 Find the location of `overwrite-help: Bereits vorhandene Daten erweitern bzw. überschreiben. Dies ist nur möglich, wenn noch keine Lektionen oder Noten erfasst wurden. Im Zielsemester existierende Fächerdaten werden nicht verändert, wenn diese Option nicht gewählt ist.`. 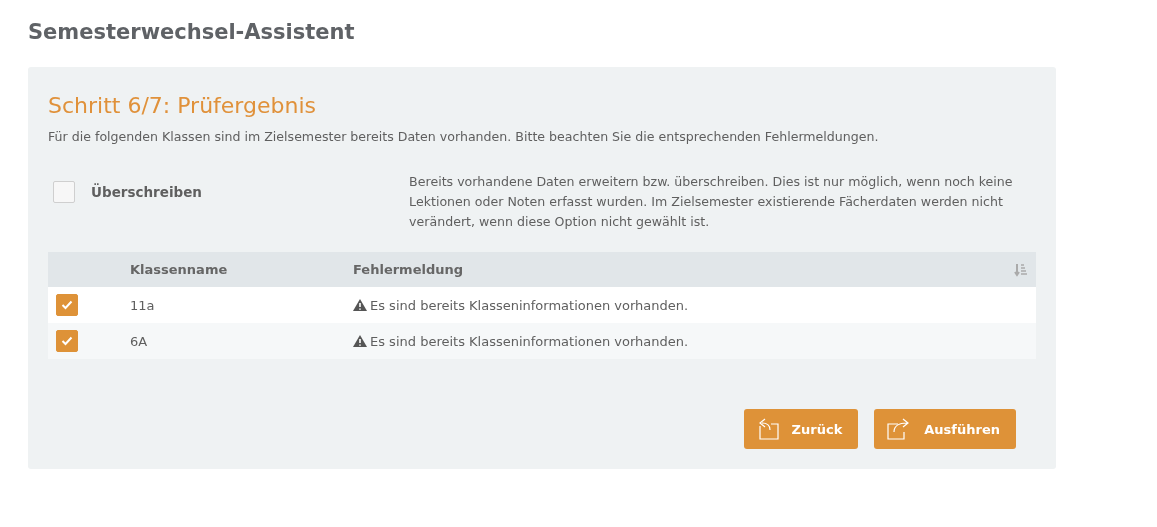

overwrite-help: Bereits vorhandene Daten erweitern bzw. überschreiben. Dies ist nur möglich, wenn noch keine Lektionen oder Noten erfasst wurden. Im Zielsemester existierende Fächerdaten werden nicht verändert, wenn diese Option nicht gewählt ist. is located at coordinates (711, 202).